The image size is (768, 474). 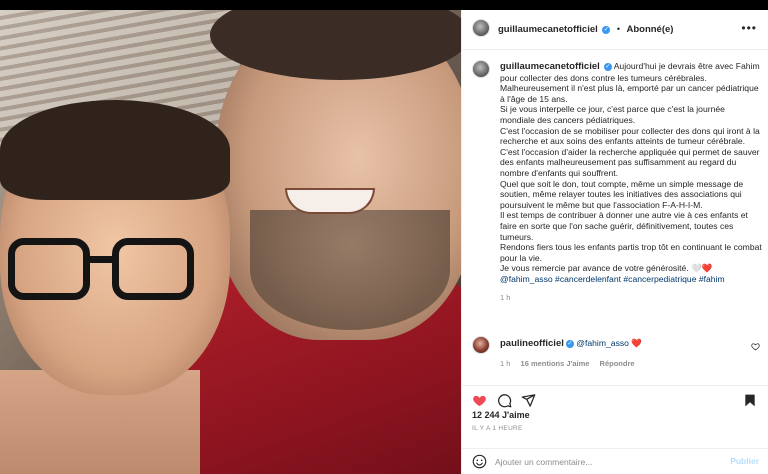 I want to click on header-author-name: guillaumecanetofficiel, so click(x=548, y=29).